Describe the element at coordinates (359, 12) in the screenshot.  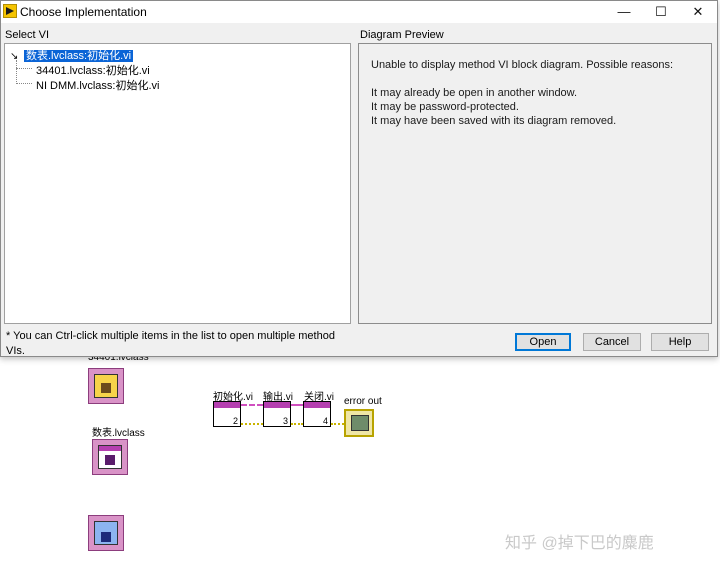
I see `title-bar: Choose Implementation — ☐ ✕` at that location.